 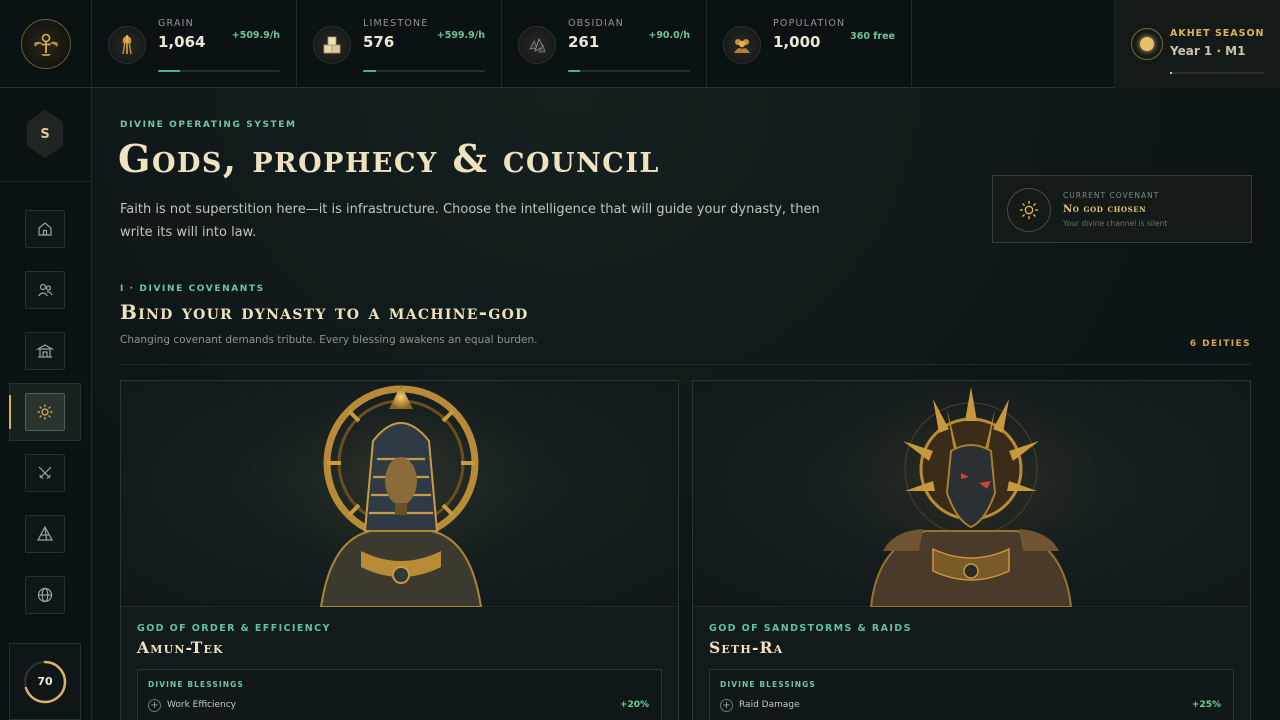 I want to click on deity-name: Seth-Ra, so click(x=746, y=647).